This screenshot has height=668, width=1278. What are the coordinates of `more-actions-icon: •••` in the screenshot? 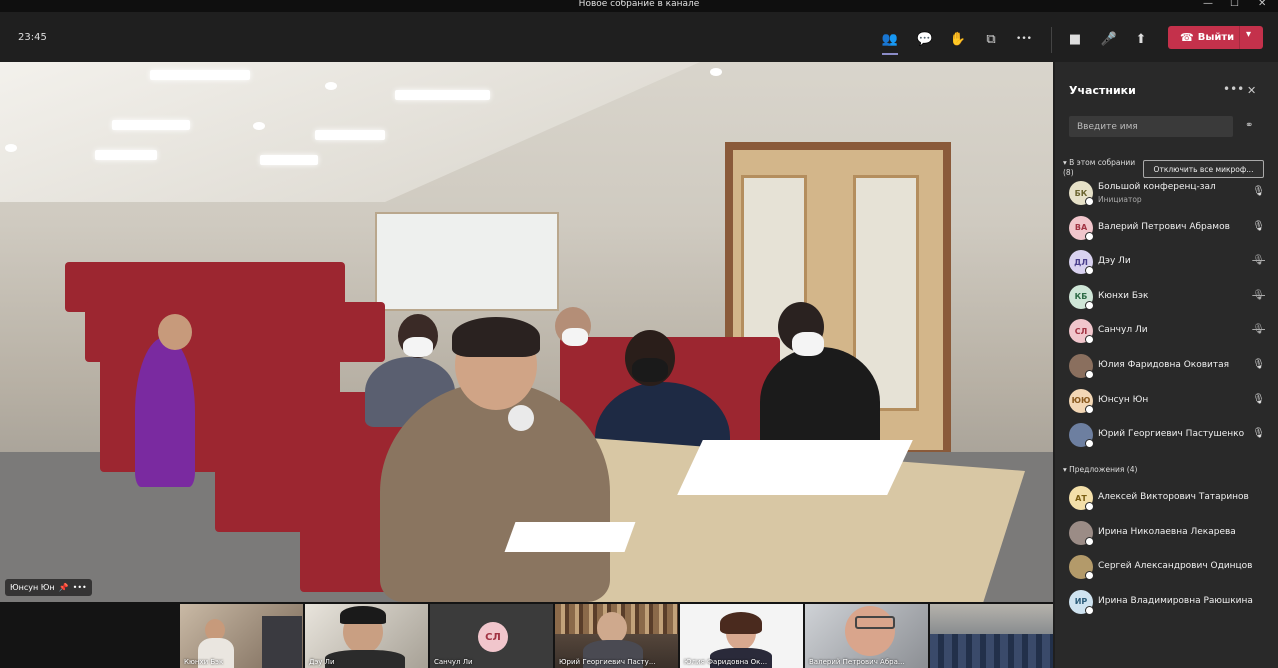 It's located at (1024, 39).